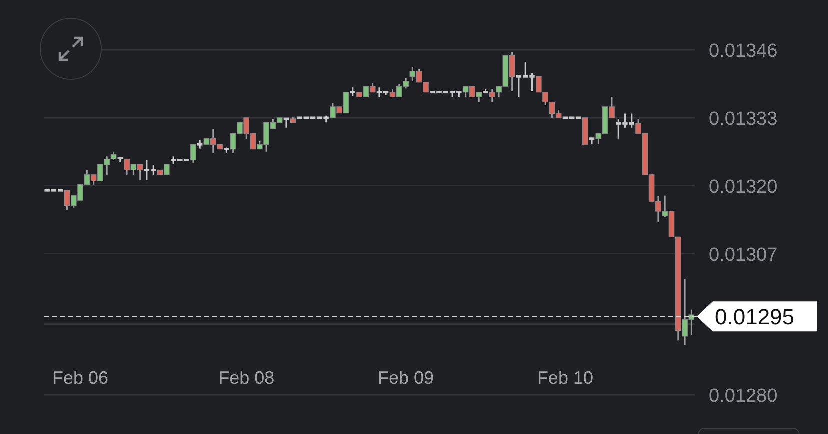 This screenshot has height=434, width=828. I want to click on current-price-tag: 0.01295, so click(757, 317).